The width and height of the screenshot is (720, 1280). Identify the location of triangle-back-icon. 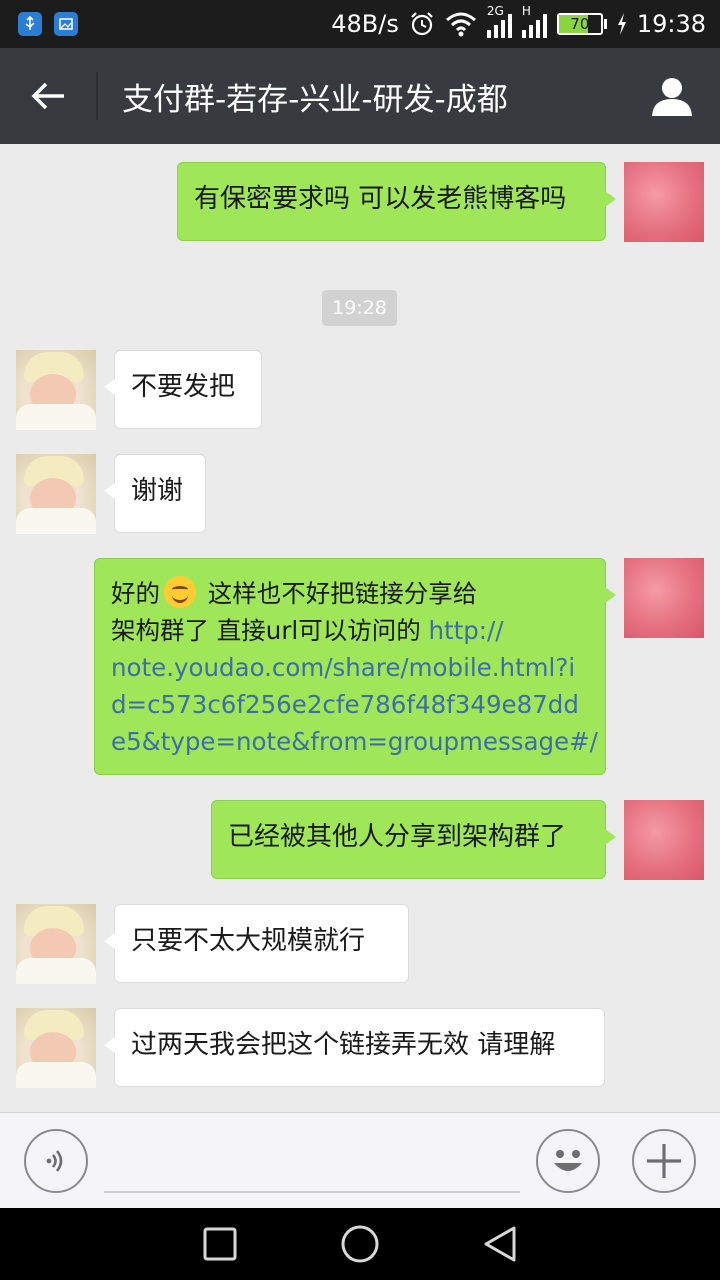
(500, 1244).